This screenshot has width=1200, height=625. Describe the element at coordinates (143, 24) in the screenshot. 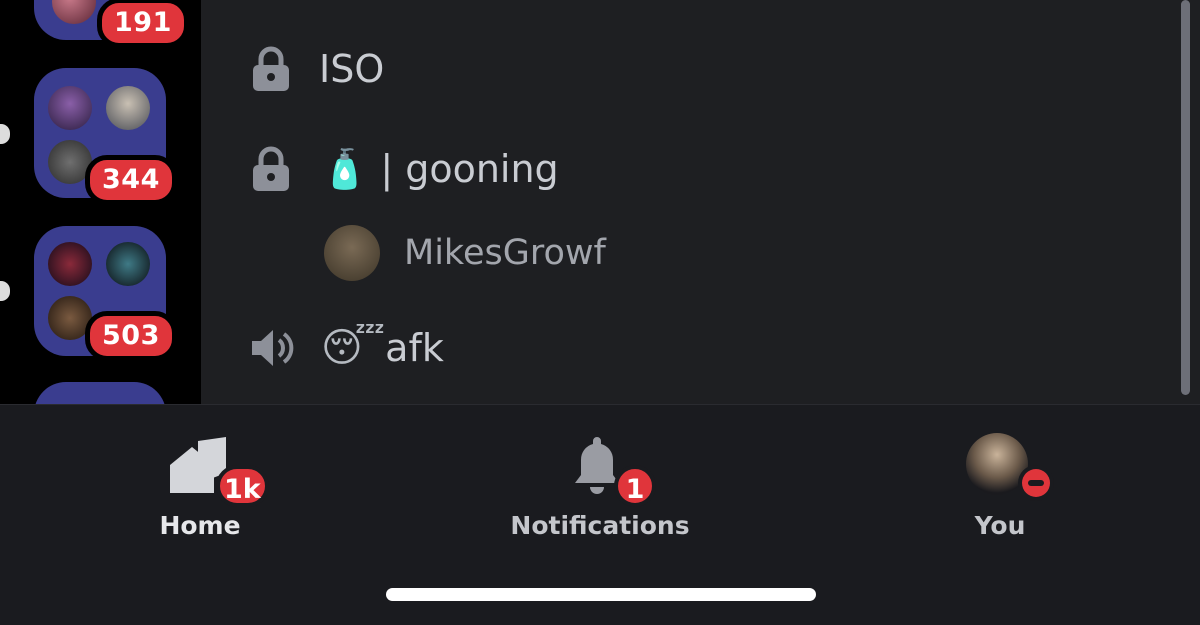

I see `unread-badge: 191` at that location.